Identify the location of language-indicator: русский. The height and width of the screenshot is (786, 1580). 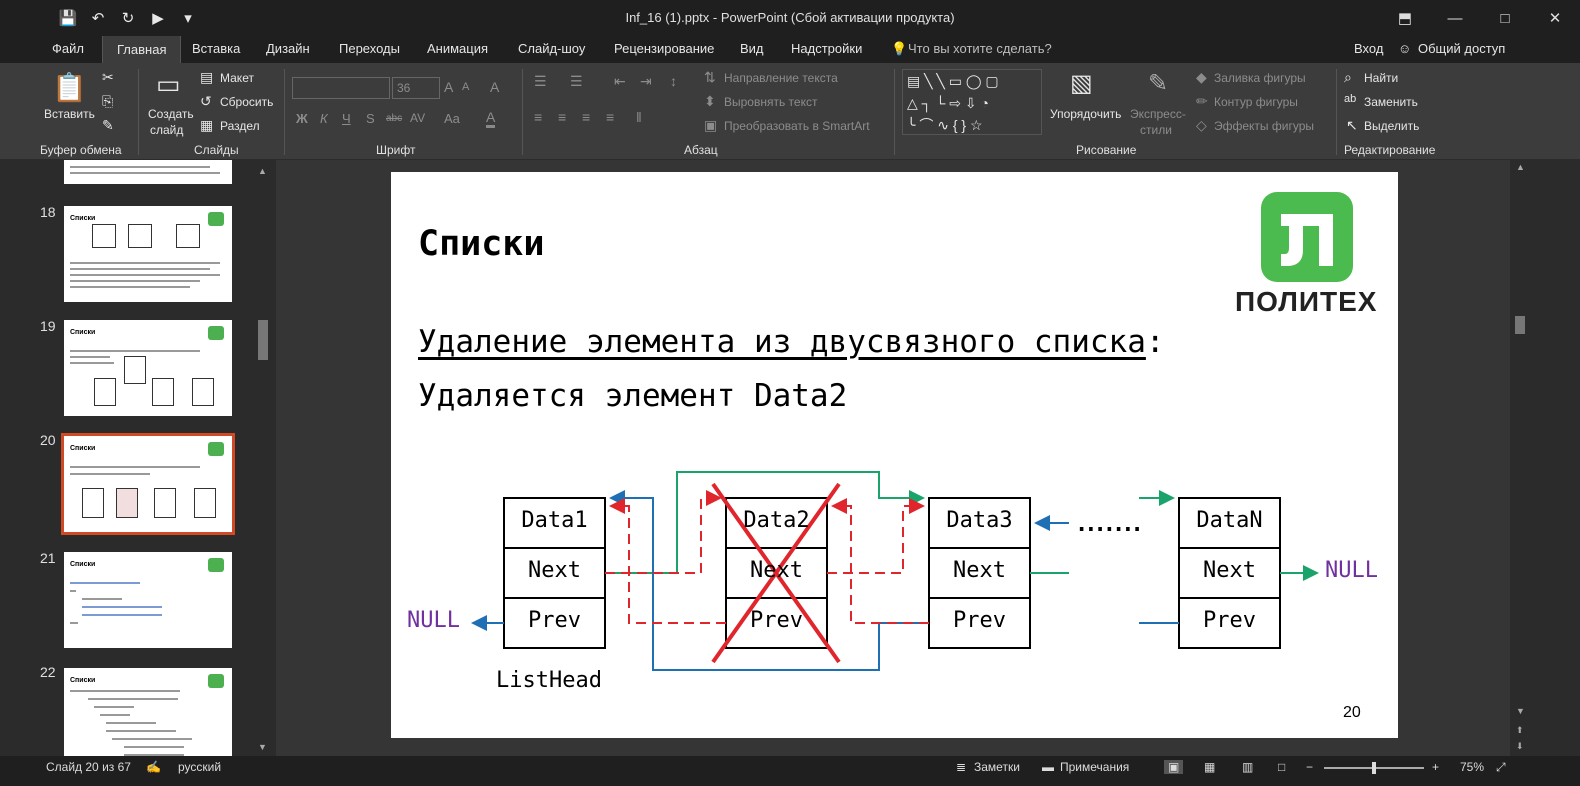
(199, 767).